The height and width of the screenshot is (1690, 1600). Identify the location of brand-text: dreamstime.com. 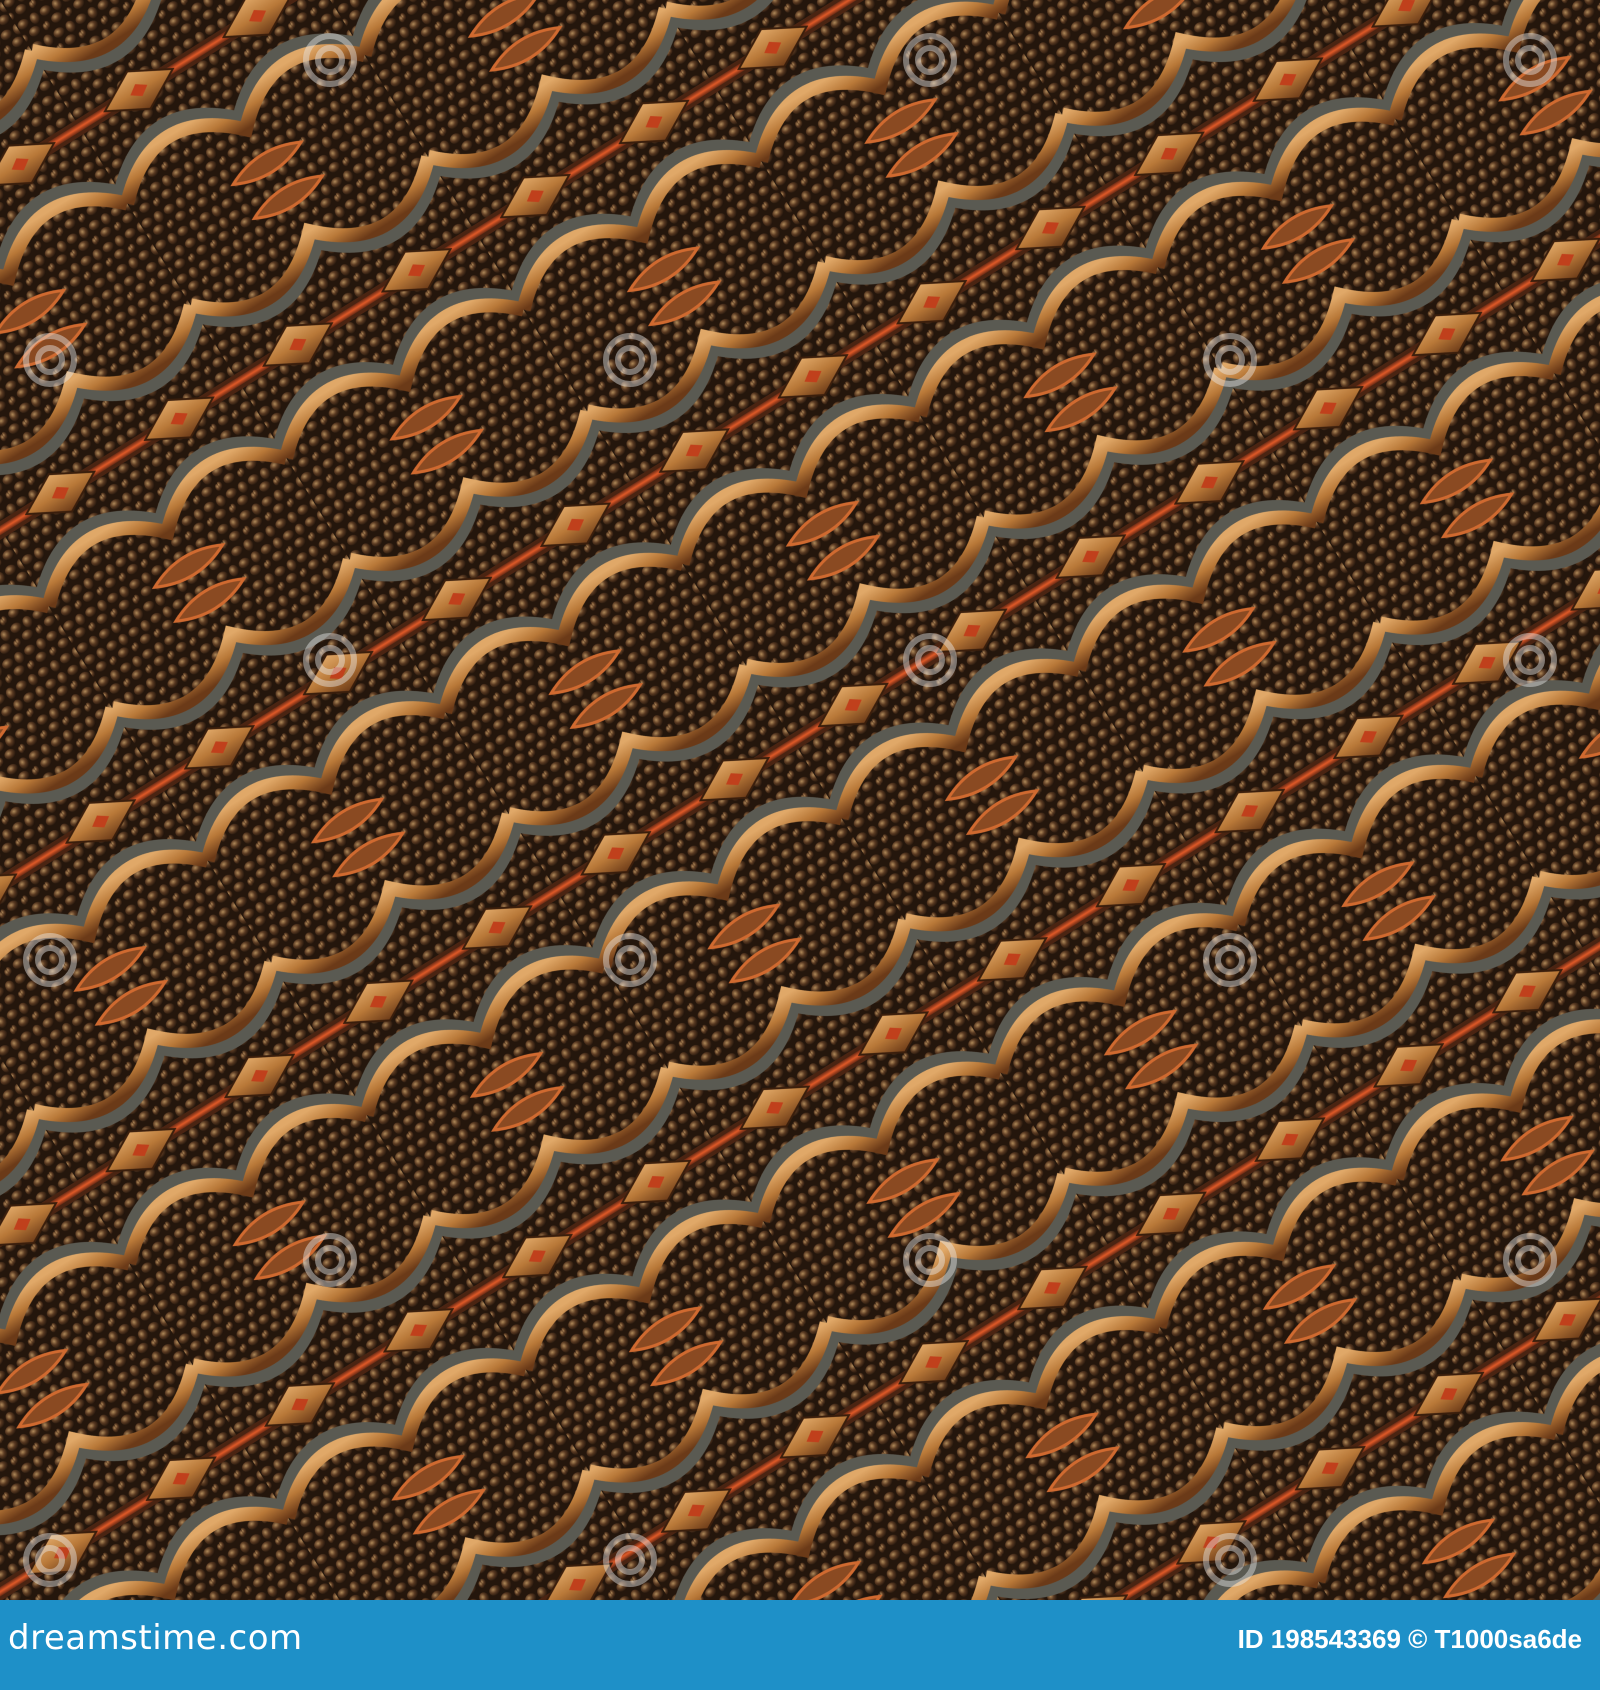
(155, 1638).